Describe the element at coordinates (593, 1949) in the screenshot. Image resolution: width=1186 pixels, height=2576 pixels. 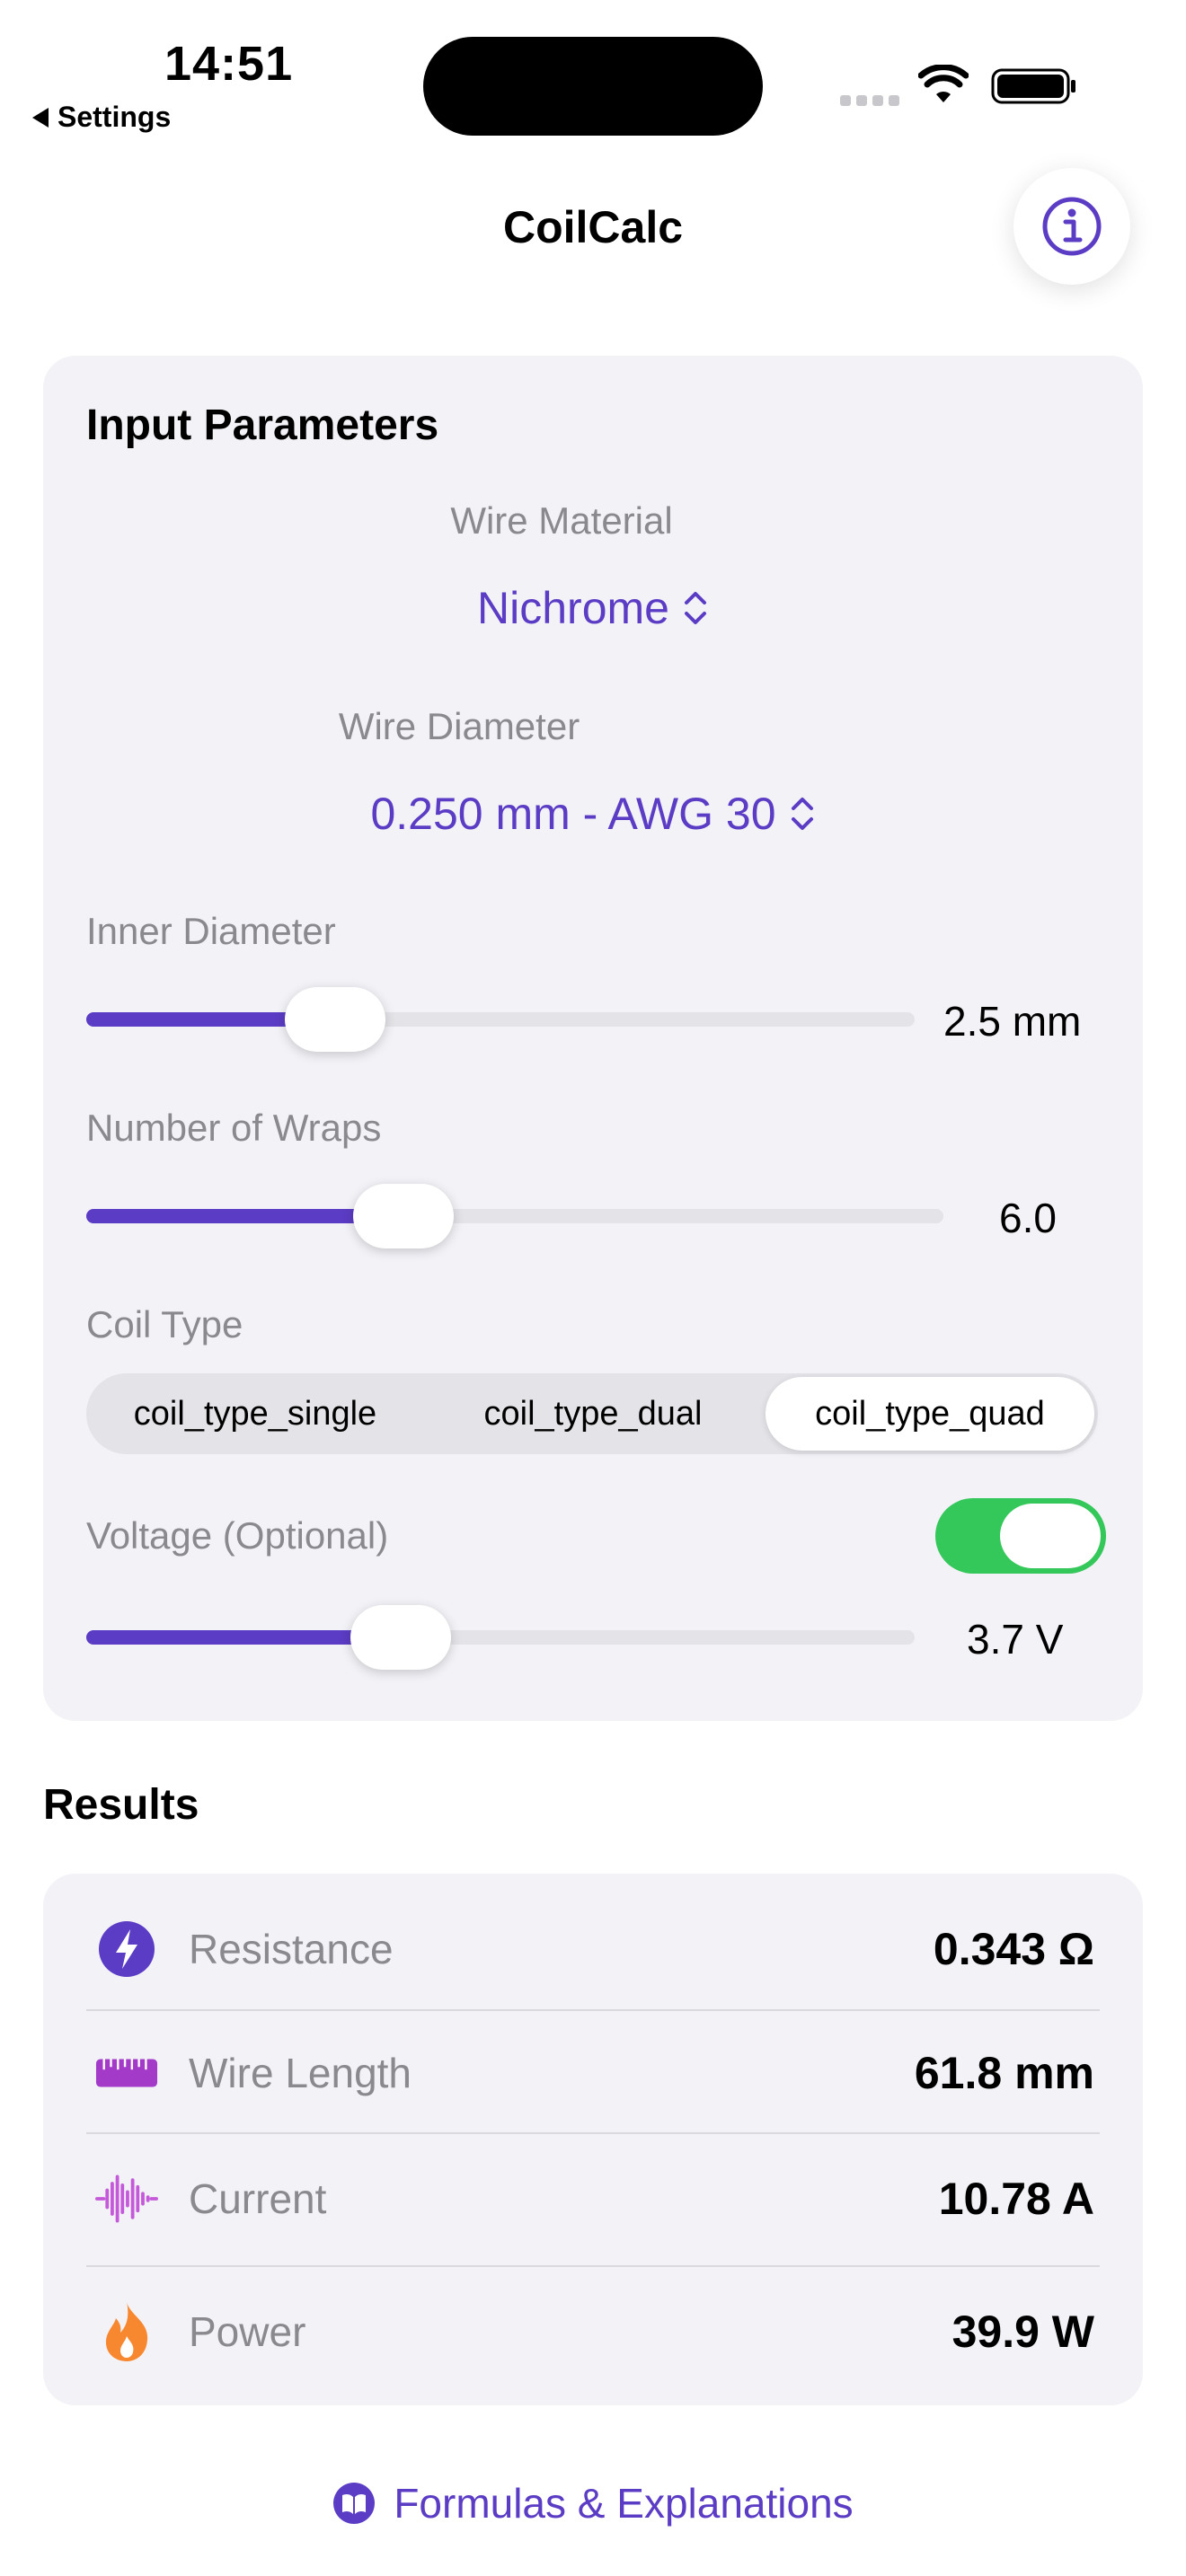
I see `result-row-resistance: Resistance 0.343 Ω` at that location.